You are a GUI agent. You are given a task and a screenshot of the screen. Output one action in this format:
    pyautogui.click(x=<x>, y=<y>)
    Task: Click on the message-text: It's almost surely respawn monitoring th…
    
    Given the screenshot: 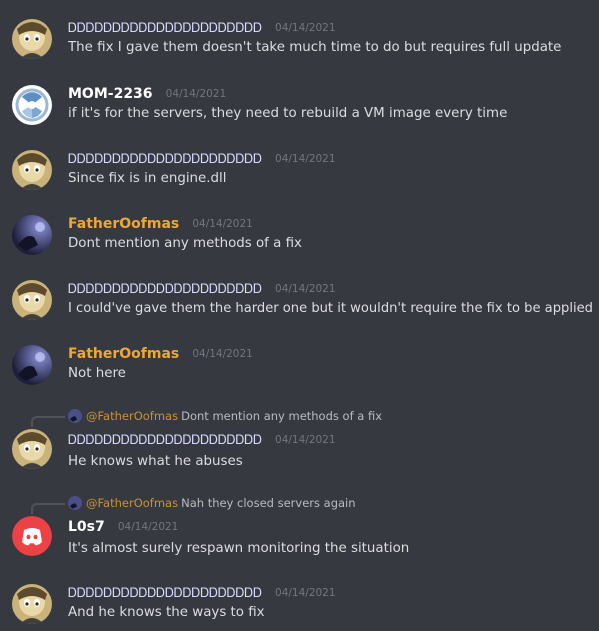 What is the action you would take?
    pyautogui.click(x=239, y=548)
    